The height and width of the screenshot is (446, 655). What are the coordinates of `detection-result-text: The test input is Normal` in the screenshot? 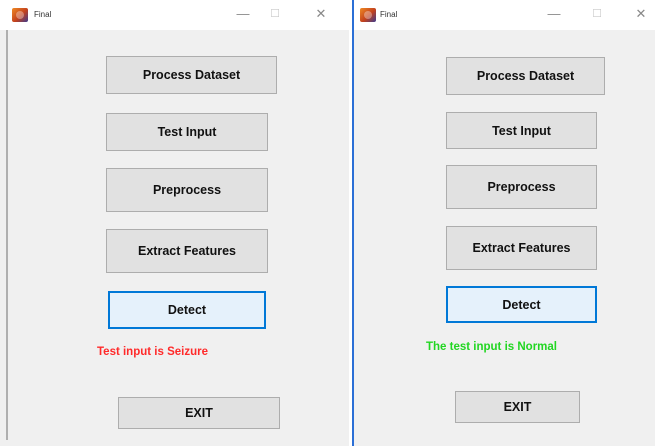 It's located at (491, 347).